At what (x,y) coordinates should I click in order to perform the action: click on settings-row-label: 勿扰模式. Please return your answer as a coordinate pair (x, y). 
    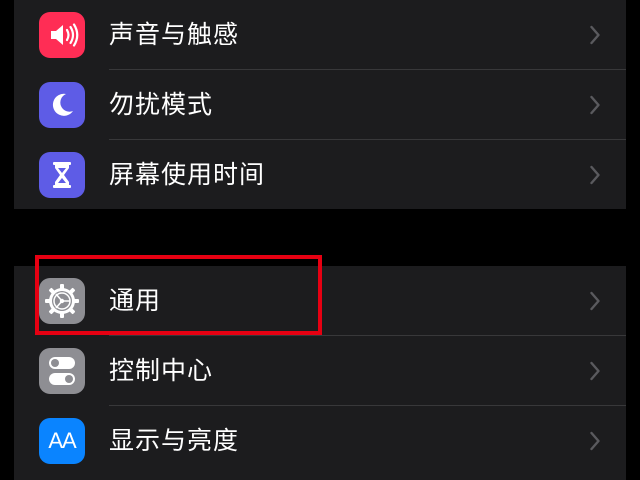
    Looking at the image, I should click on (161, 104).